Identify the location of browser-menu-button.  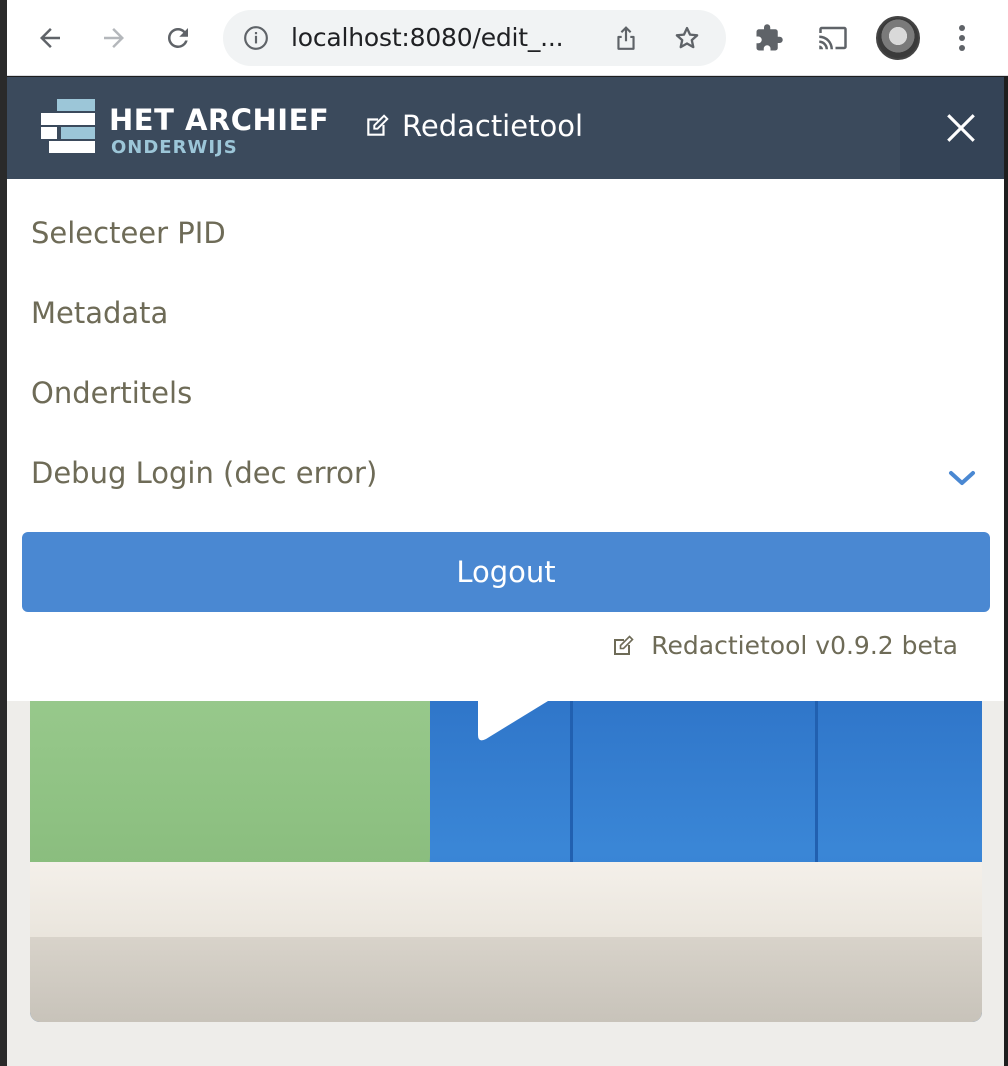
(962, 38).